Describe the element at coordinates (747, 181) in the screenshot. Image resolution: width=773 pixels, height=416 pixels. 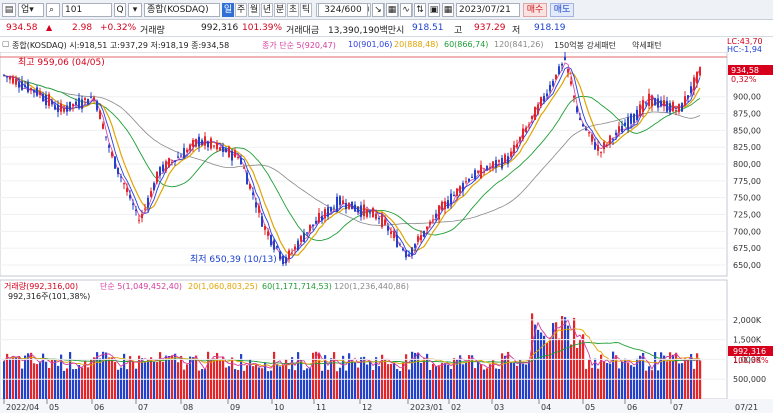
I see `price-tick-label: 775,00` at that location.